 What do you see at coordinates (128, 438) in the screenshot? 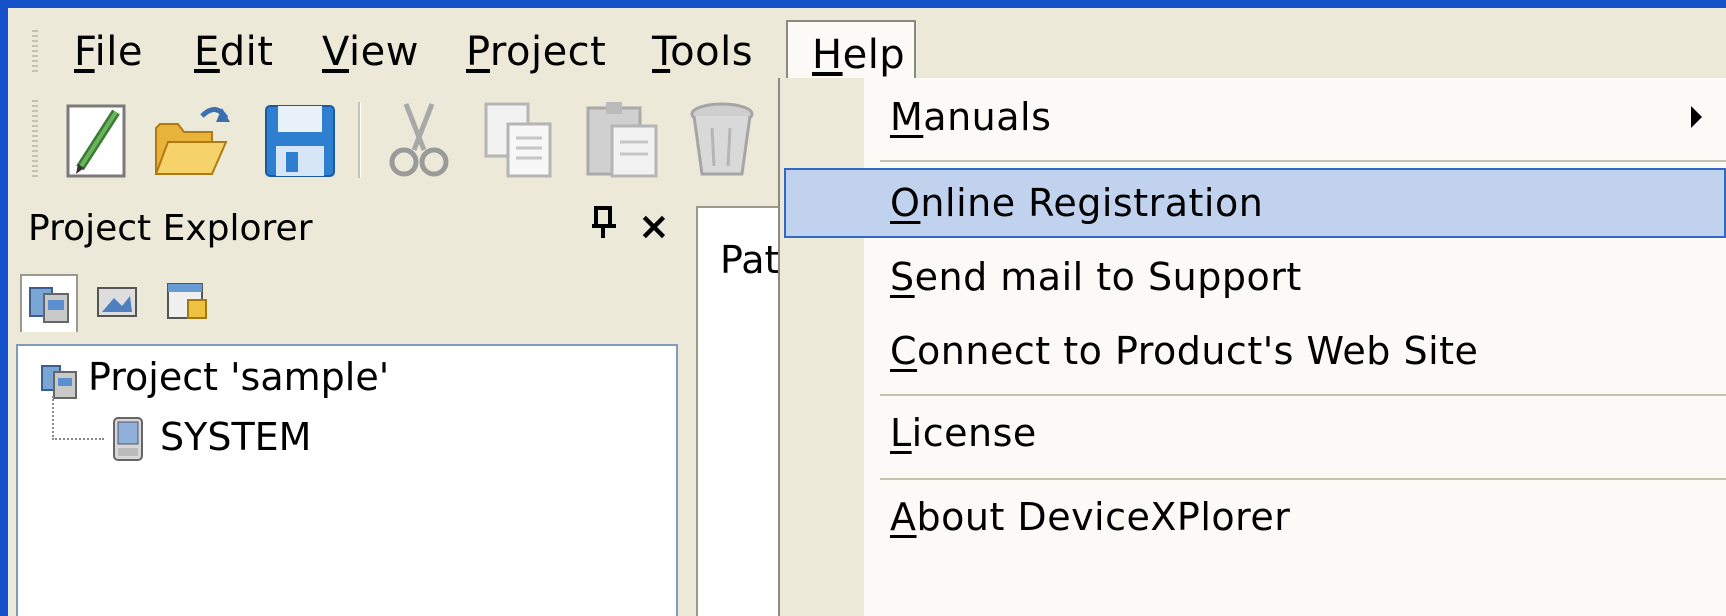
I see `device-icon` at bounding box center [128, 438].